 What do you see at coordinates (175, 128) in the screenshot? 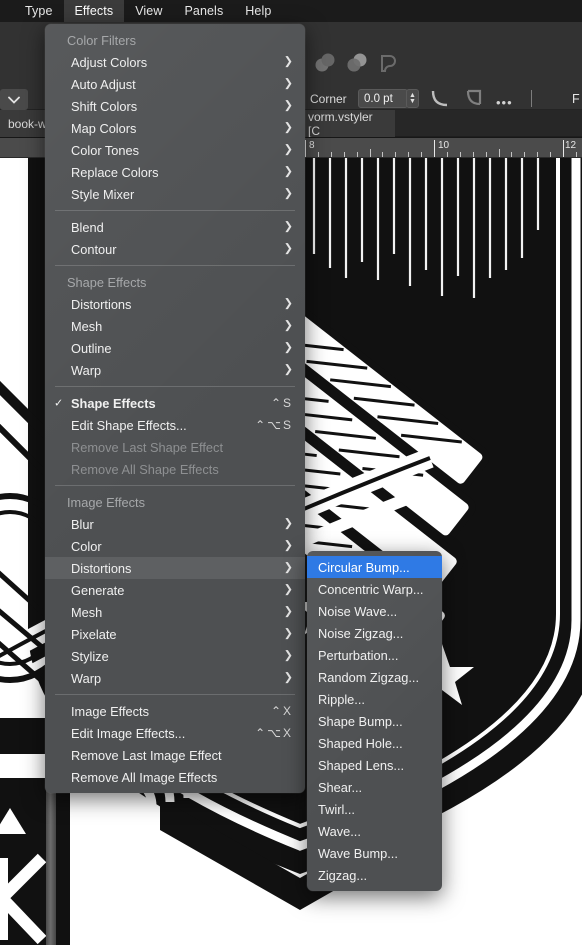
I see `menu-item-map-colors: Map Colors ❯` at bounding box center [175, 128].